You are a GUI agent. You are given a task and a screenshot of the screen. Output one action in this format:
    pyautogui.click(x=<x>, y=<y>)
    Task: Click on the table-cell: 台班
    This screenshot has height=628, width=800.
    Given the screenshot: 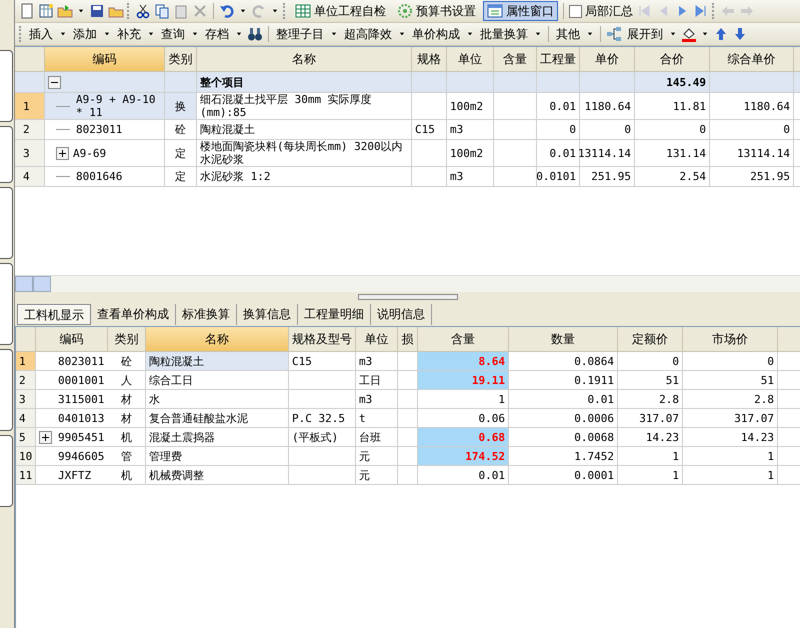 What is the action you would take?
    pyautogui.click(x=377, y=437)
    